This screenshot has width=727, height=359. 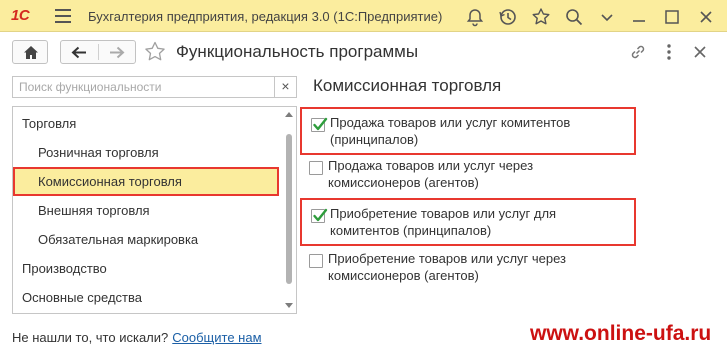 What do you see at coordinates (216, 337) in the screenshot?
I see `contact-us-link: Сообщите нам` at bounding box center [216, 337].